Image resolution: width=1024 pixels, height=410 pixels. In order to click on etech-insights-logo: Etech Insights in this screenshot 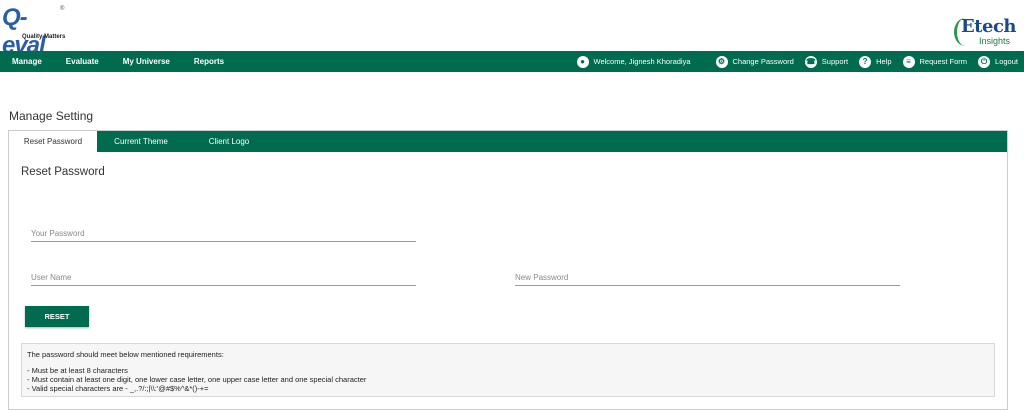, I will do `click(985, 32)`.